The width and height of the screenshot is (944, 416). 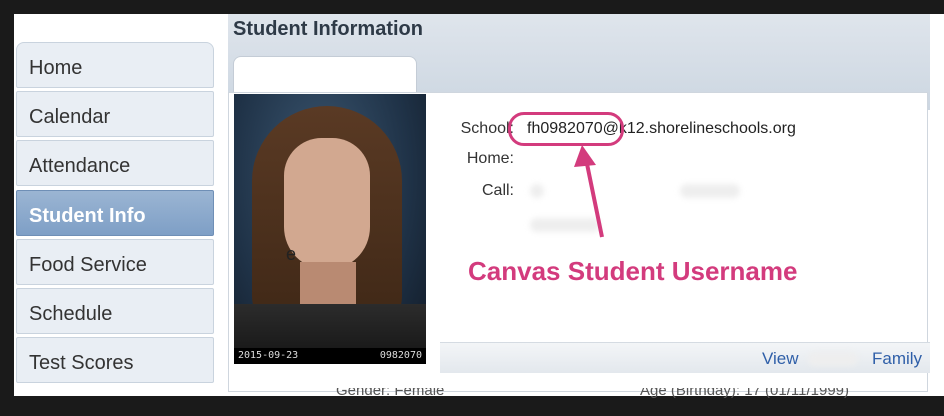 What do you see at coordinates (390, 393) in the screenshot?
I see `gender-text: Gender: Female` at bounding box center [390, 393].